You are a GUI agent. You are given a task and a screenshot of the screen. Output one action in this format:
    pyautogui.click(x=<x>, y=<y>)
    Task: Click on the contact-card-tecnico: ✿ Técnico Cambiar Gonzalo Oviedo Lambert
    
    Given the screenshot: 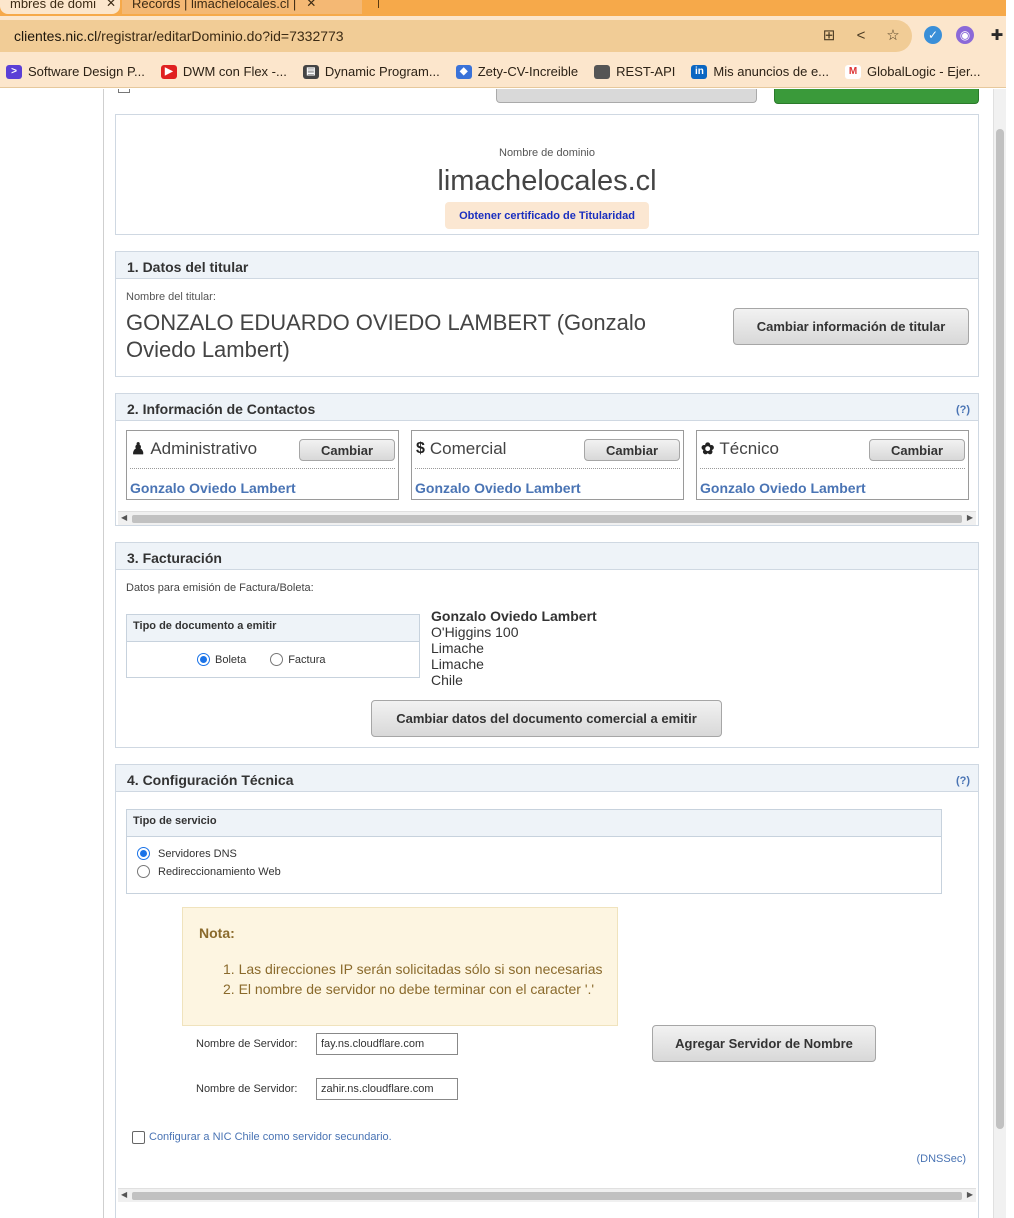 What is the action you would take?
    pyautogui.click(x=832, y=465)
    